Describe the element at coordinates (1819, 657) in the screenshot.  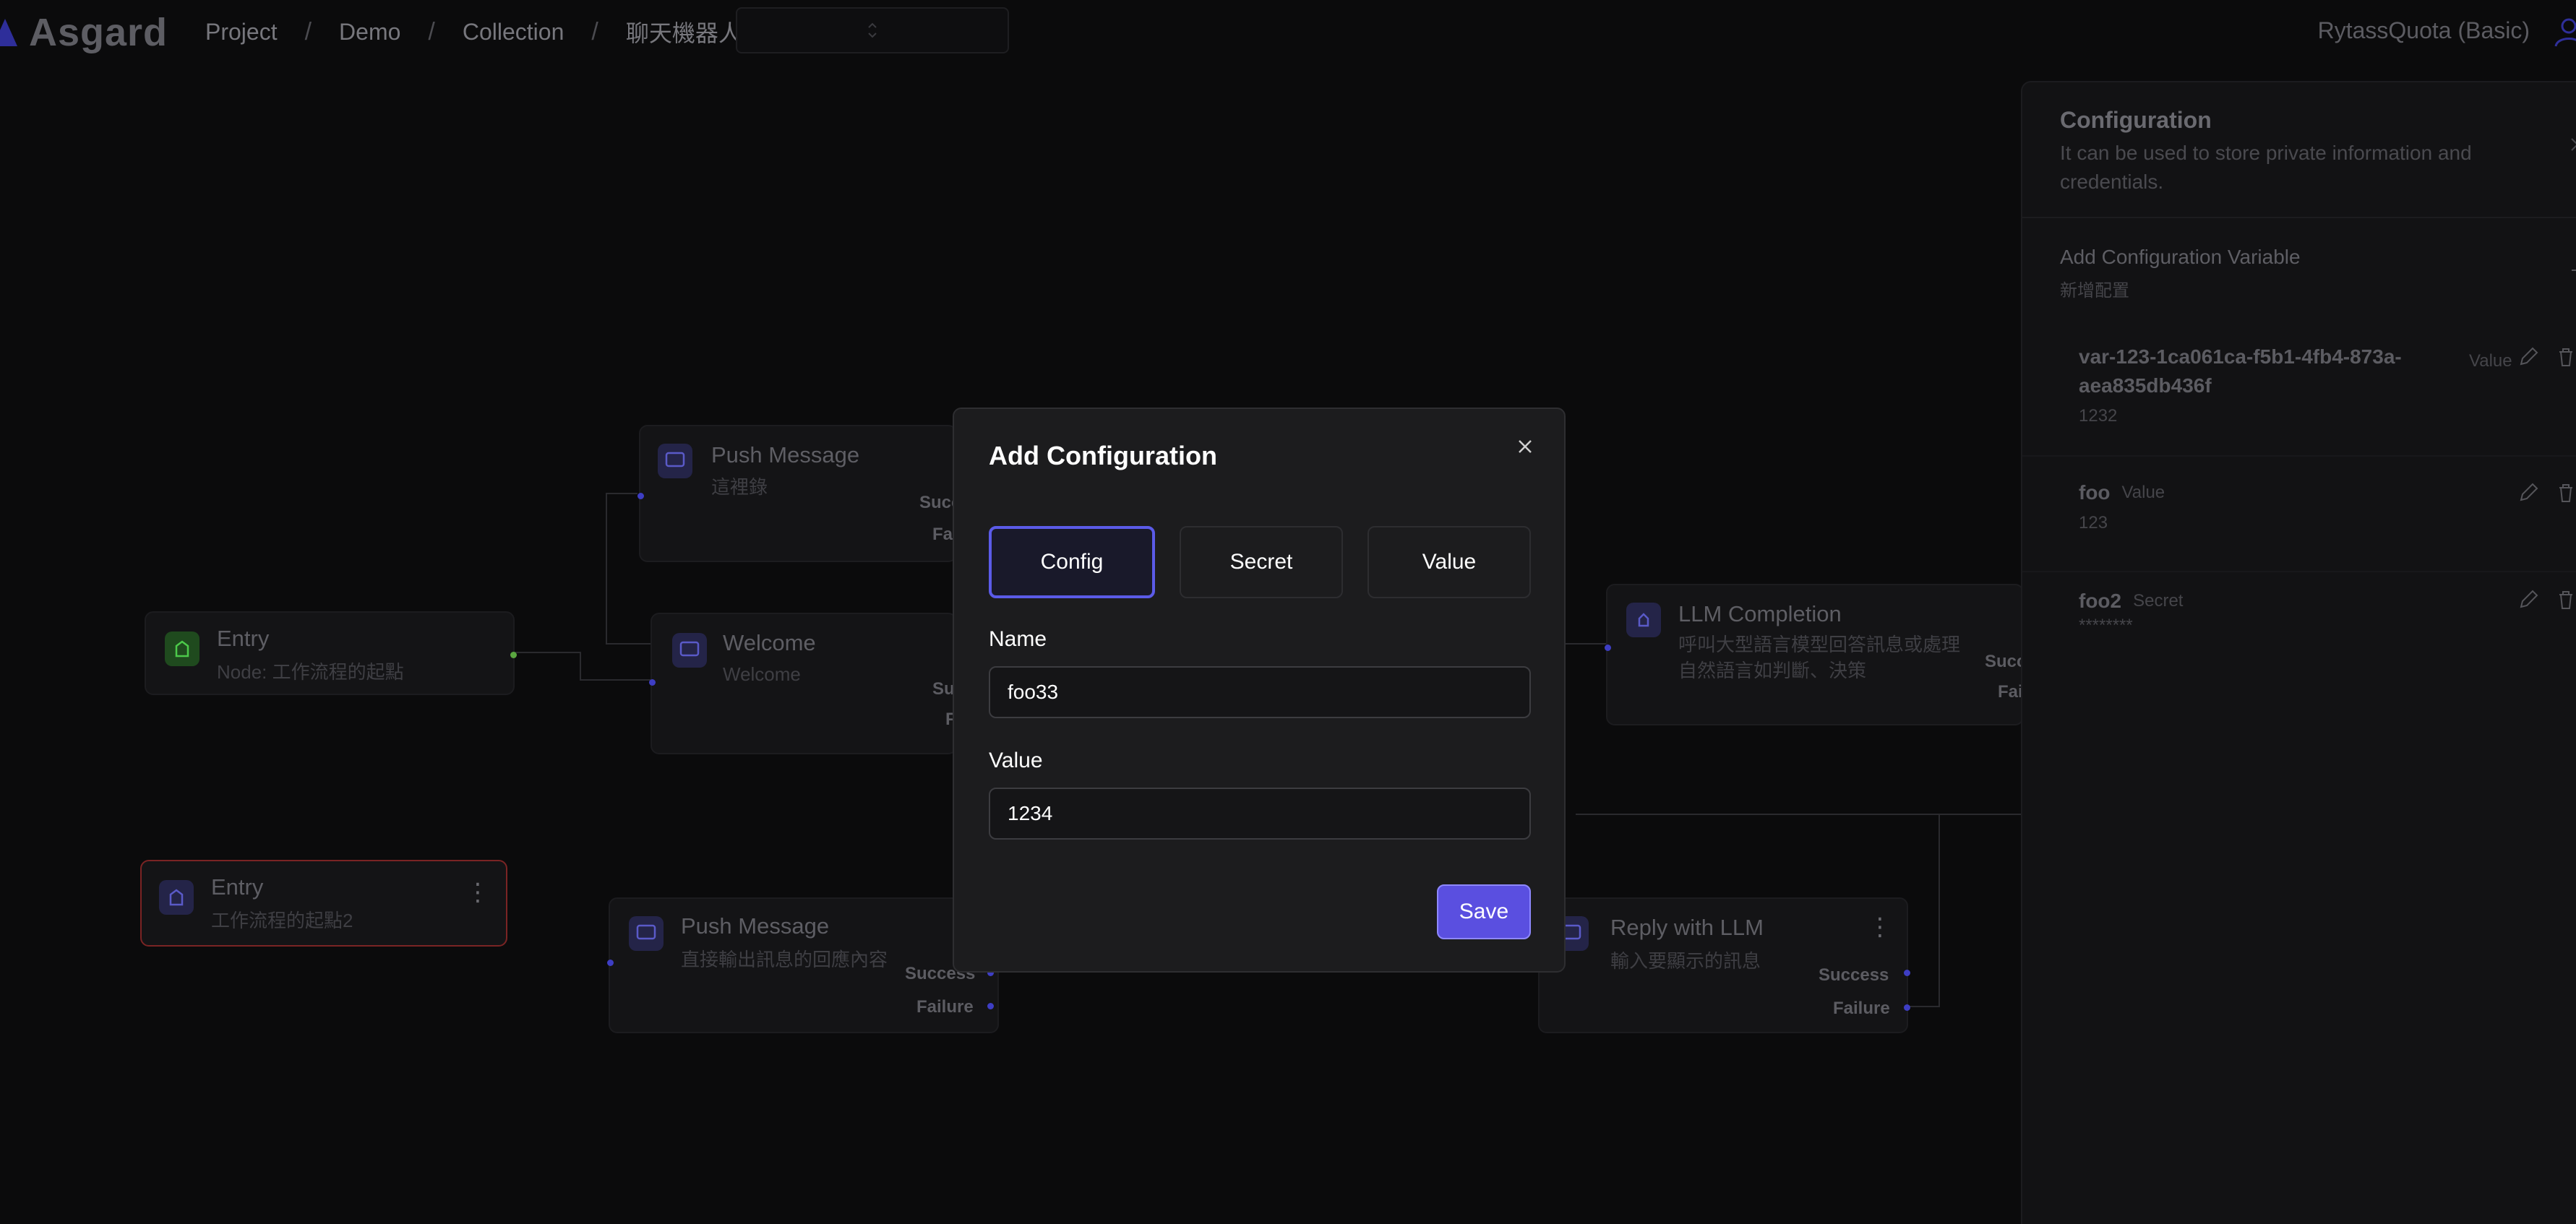
I see `node-subtitle: 呼叫大型語言模型回答訊息或處理自然語言如判斷、決策` at that location.